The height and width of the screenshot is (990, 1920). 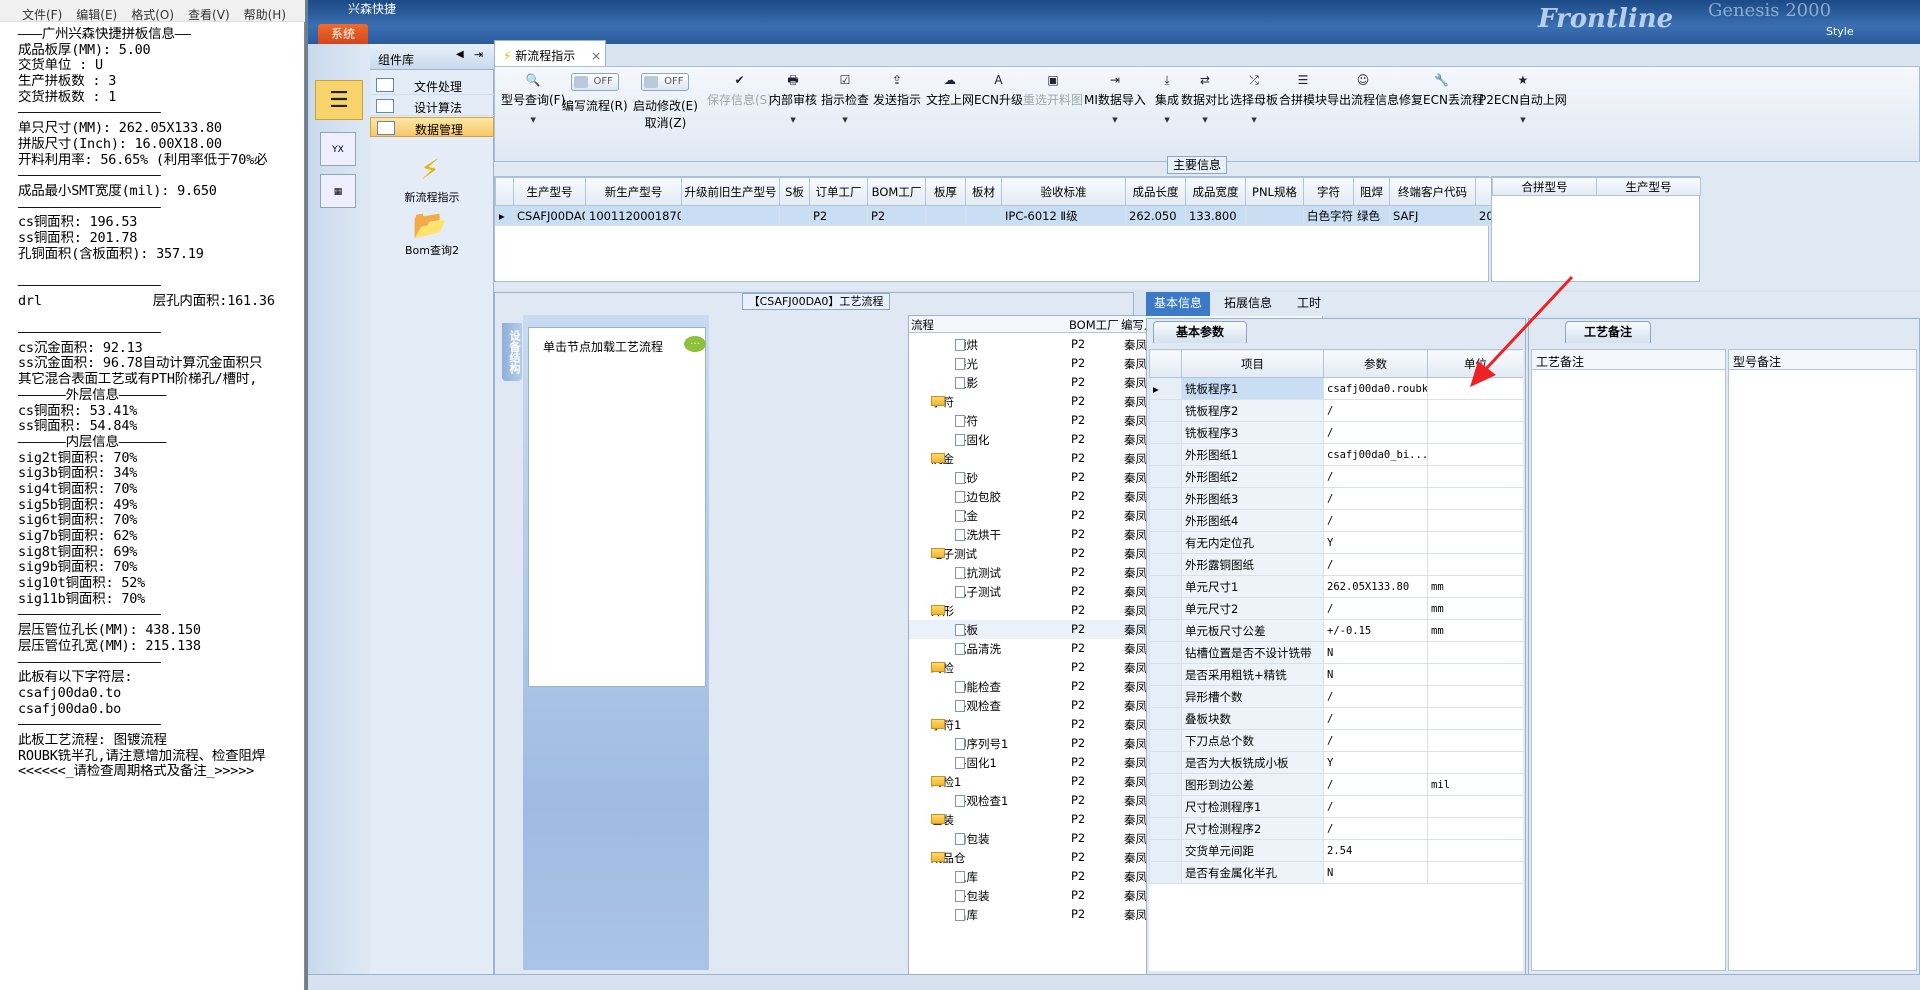 What do you see at coordinates (1254, 98) in the screenshot?
I see `toolbar-button: ⤮ 选择母板 ▼` at bounding box center [1254, 98].